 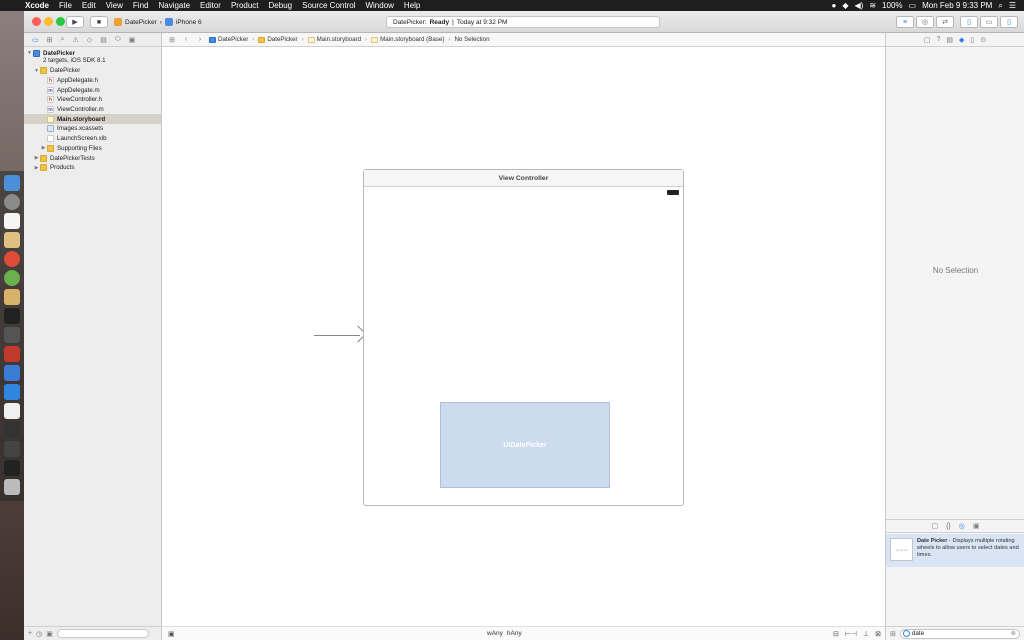 I want to click on menu-debug: Debug, so click(x=281, y=5).